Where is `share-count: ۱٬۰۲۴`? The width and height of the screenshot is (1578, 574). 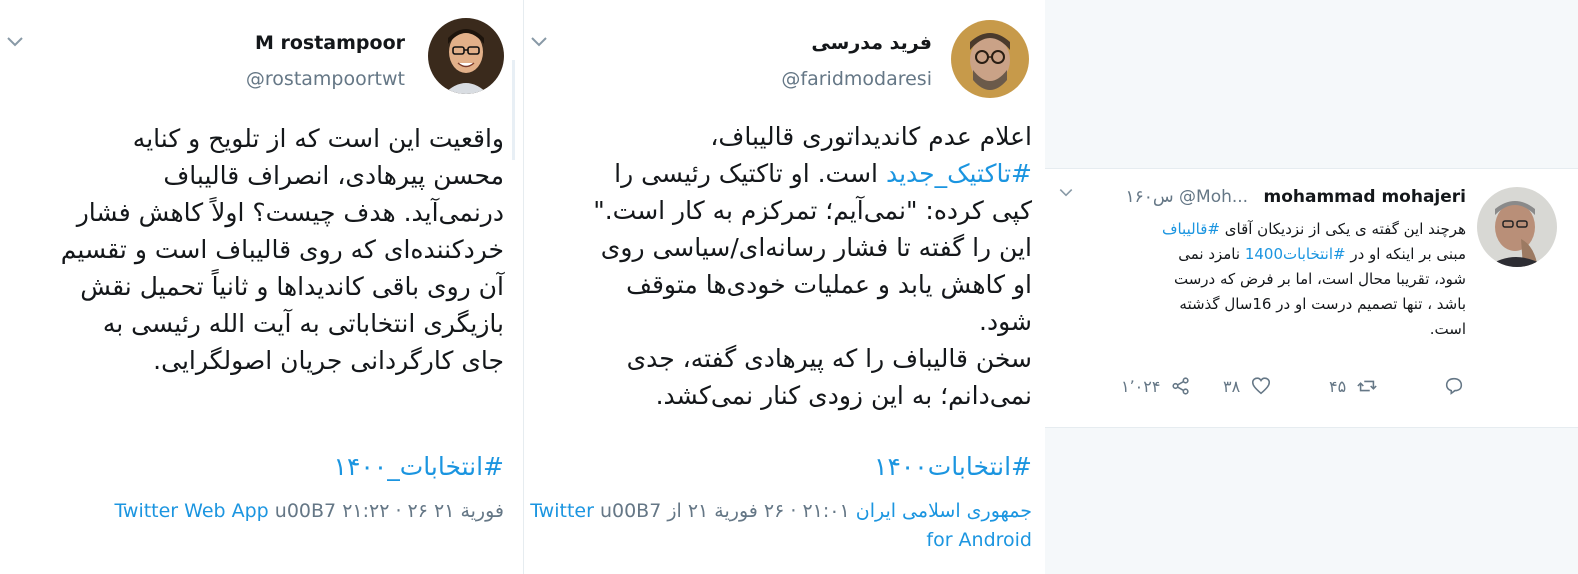
share-count: ۱٬۰۲۴ is located at coordinates (1141, 386).